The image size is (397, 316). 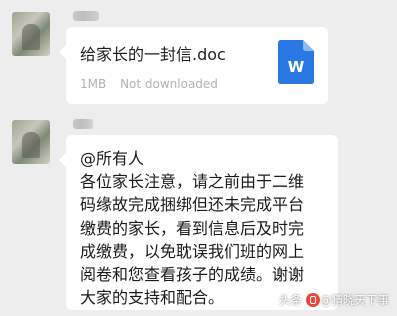 What do you see at coordinates (93, 84) in the screenshot?
I see `file-size: 1MB` at bounding box center [93, 84].